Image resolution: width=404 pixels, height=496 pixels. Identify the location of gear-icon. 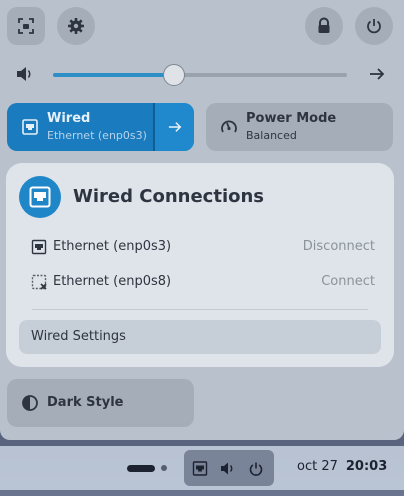
(76, 26).